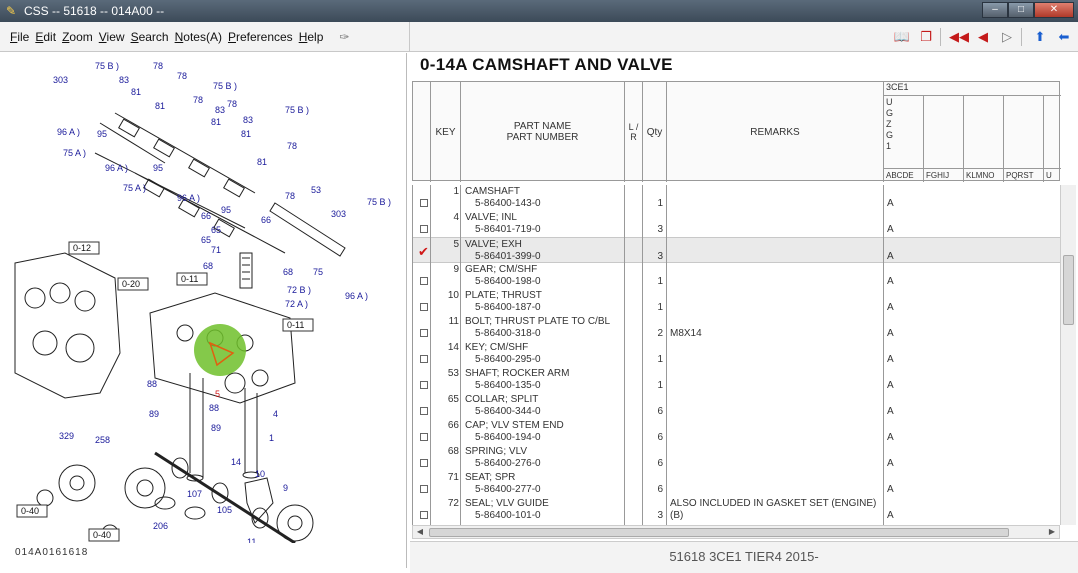 This screenshot has width=1078, height=573. What do you see at coordinates (926, 37) in the screenshot?
I see `copy-pages-icon: ❐` at bounding box center [926, 37].